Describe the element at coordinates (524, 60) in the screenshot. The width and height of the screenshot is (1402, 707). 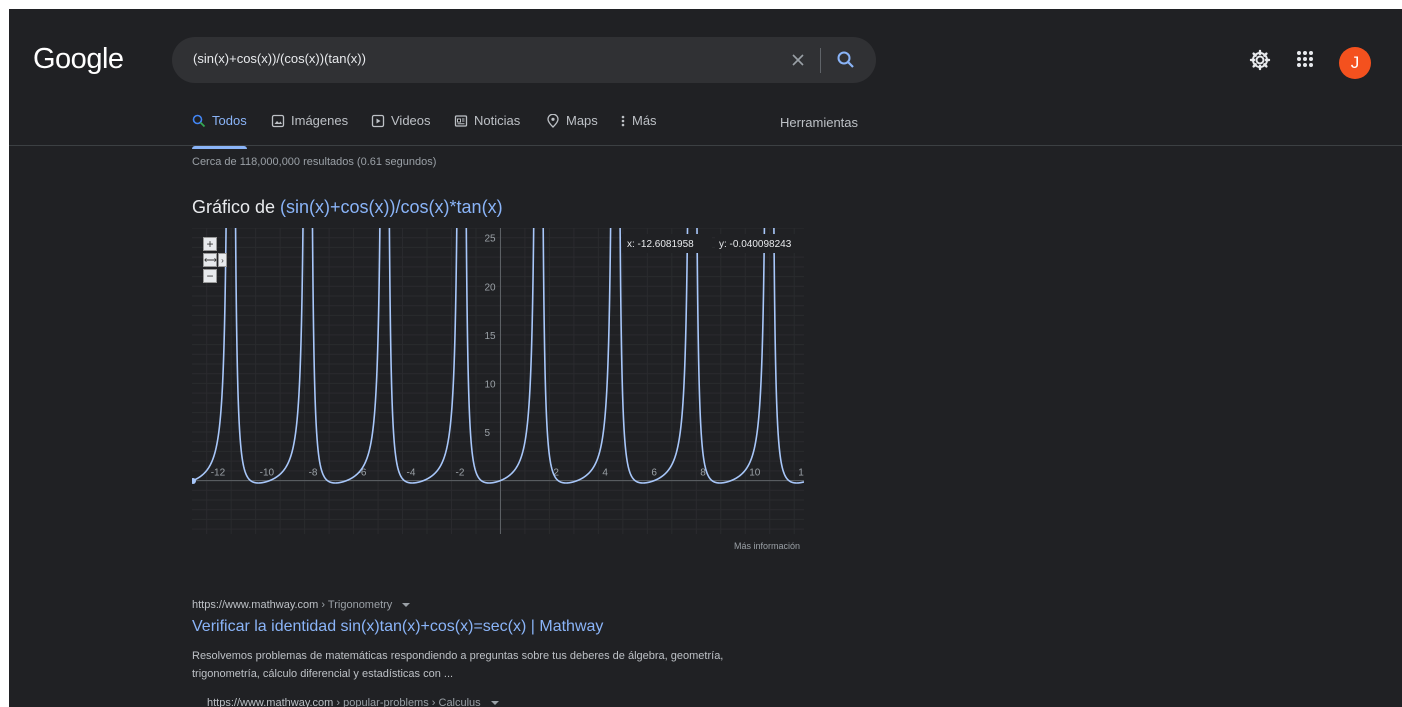
I see `search-box: (sin(x)+cos(x))/(cos(x))(tan(x))` at that location.